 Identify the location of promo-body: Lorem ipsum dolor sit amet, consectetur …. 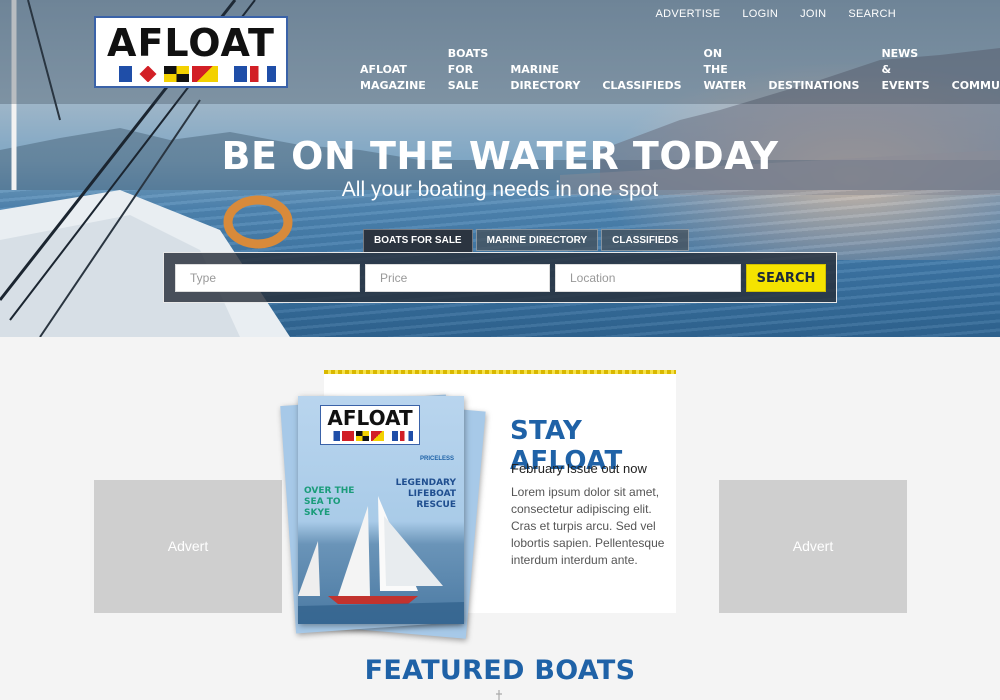
(588, 526).